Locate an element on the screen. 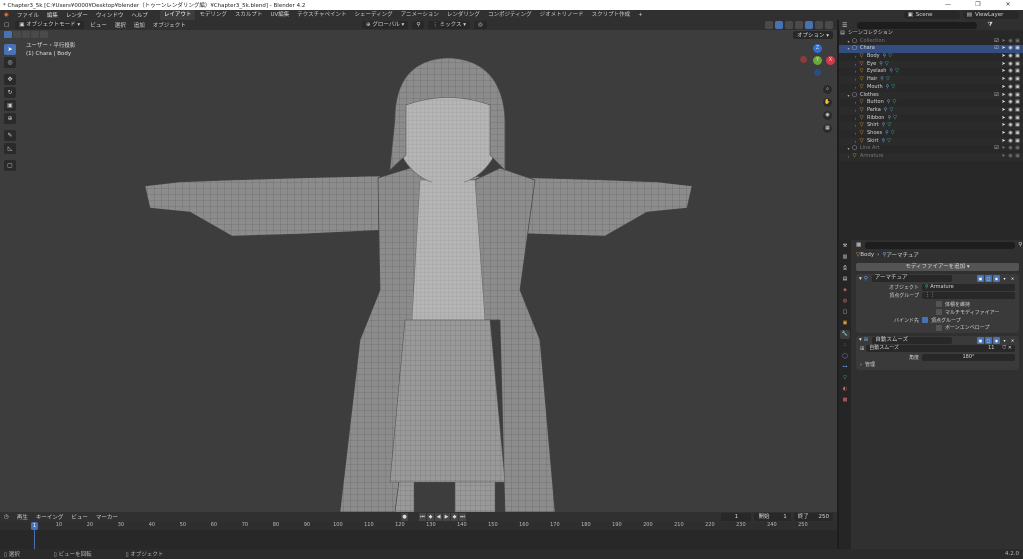  outliner-row: › ▽ Skirt ⚲ ▽ ➤ ◉ ▣ is located at coordinates (931, 141).